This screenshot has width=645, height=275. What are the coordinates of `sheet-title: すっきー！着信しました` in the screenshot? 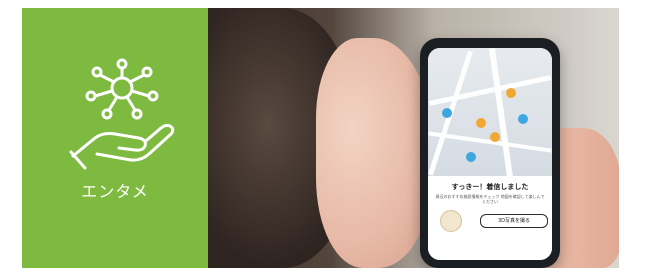 It's located at (490, 187).